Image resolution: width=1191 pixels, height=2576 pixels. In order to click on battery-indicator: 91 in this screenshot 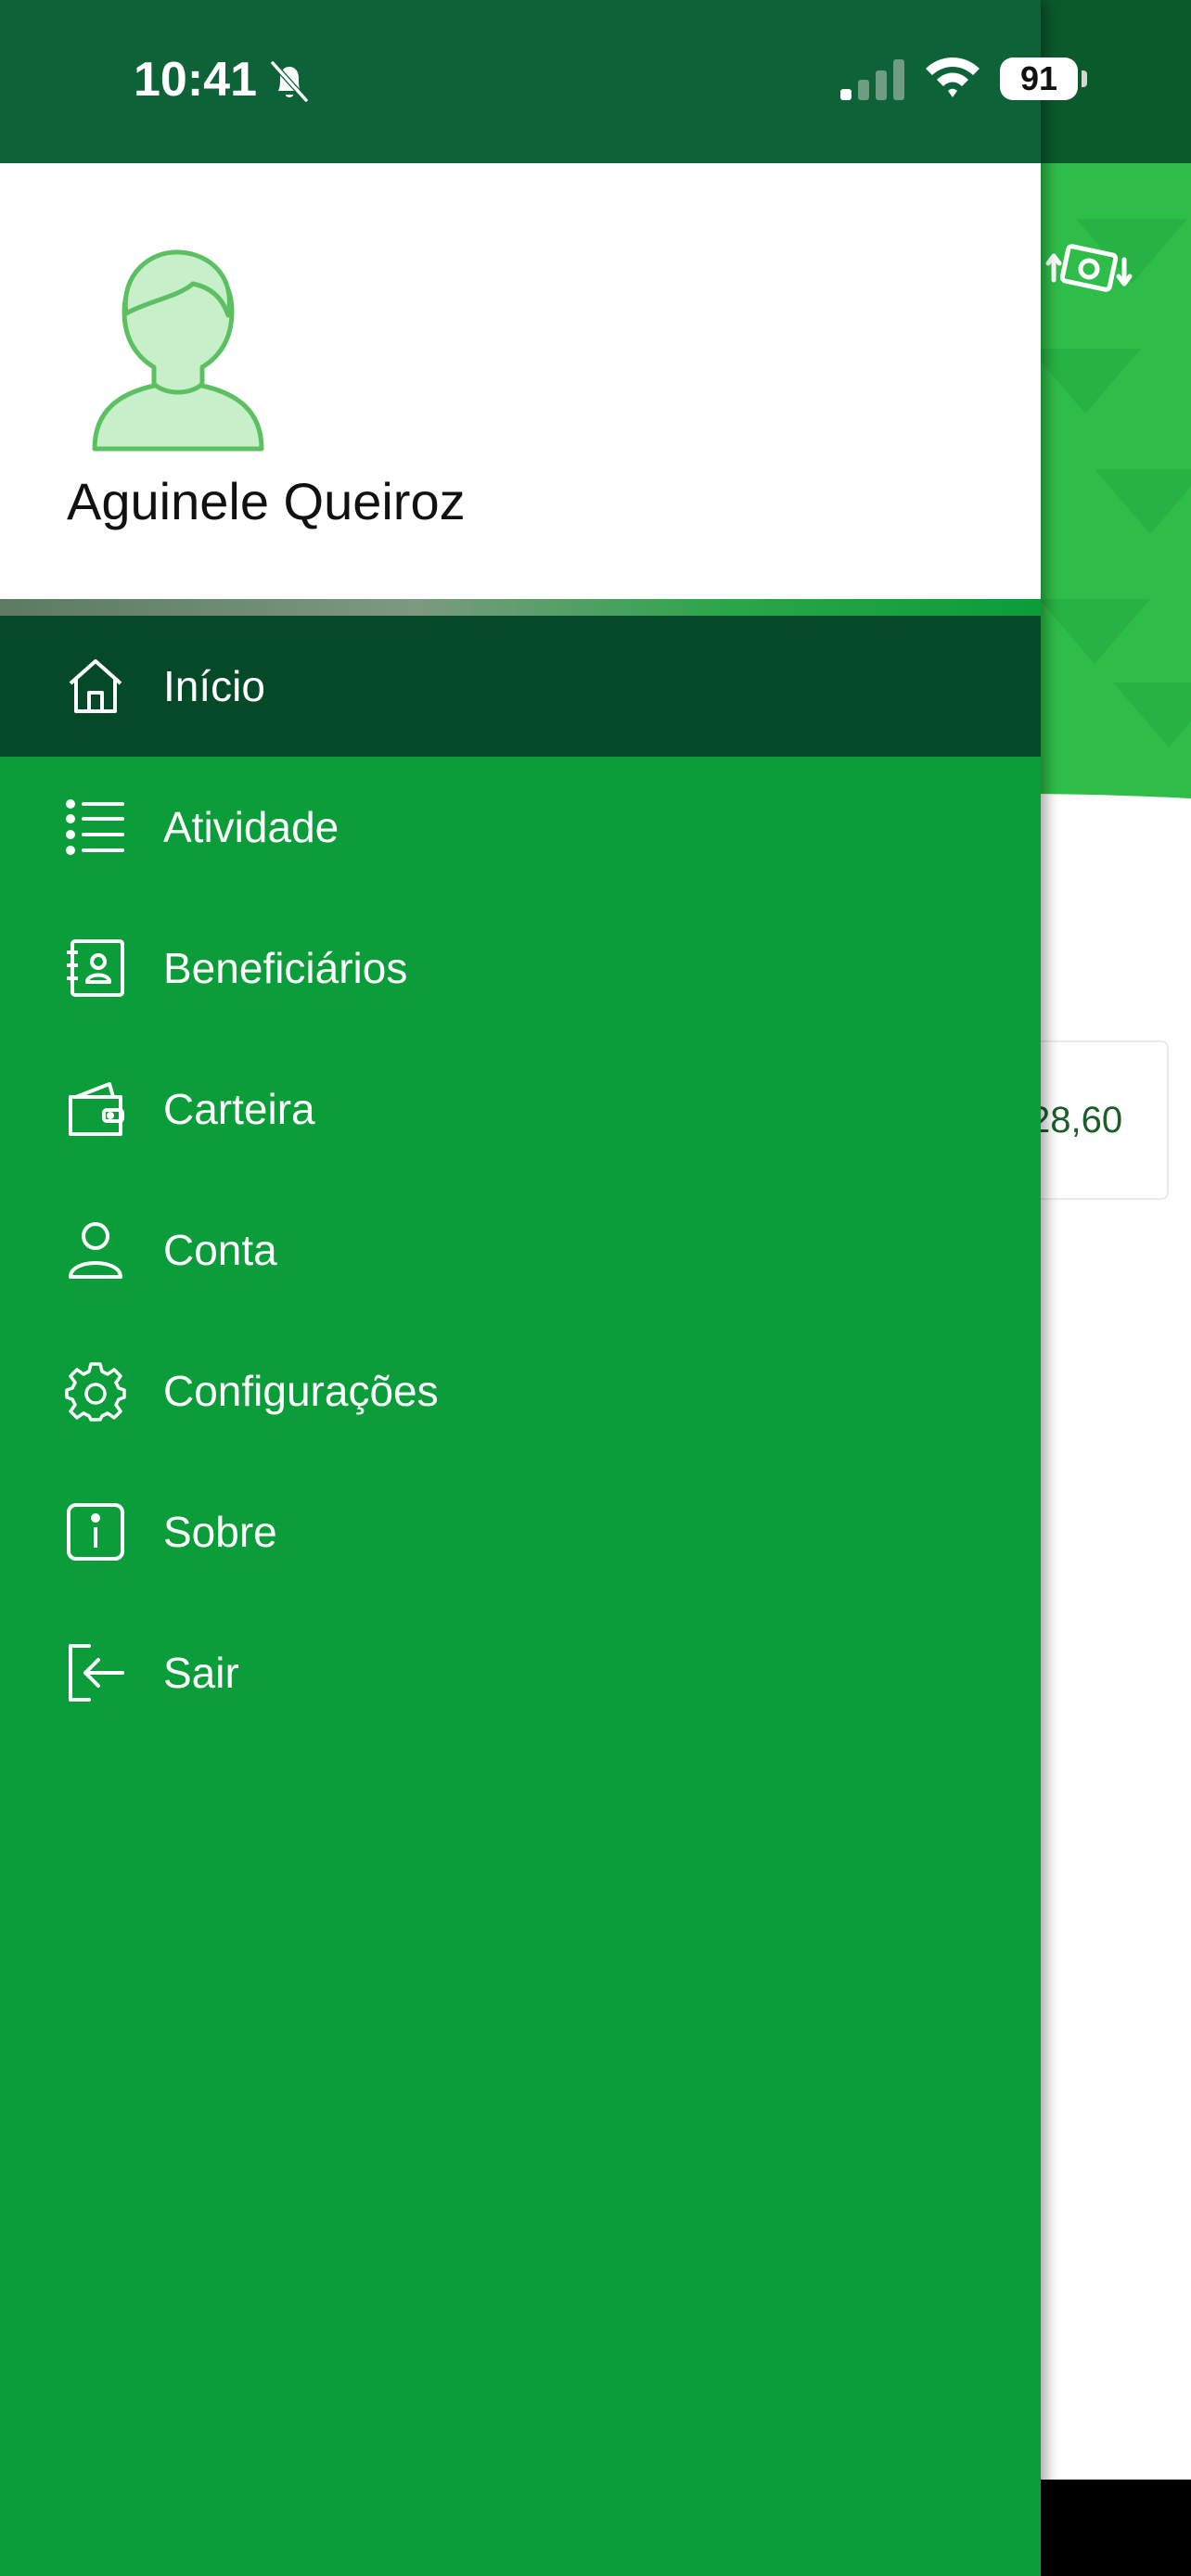, I will do `click(1039, 79)`.